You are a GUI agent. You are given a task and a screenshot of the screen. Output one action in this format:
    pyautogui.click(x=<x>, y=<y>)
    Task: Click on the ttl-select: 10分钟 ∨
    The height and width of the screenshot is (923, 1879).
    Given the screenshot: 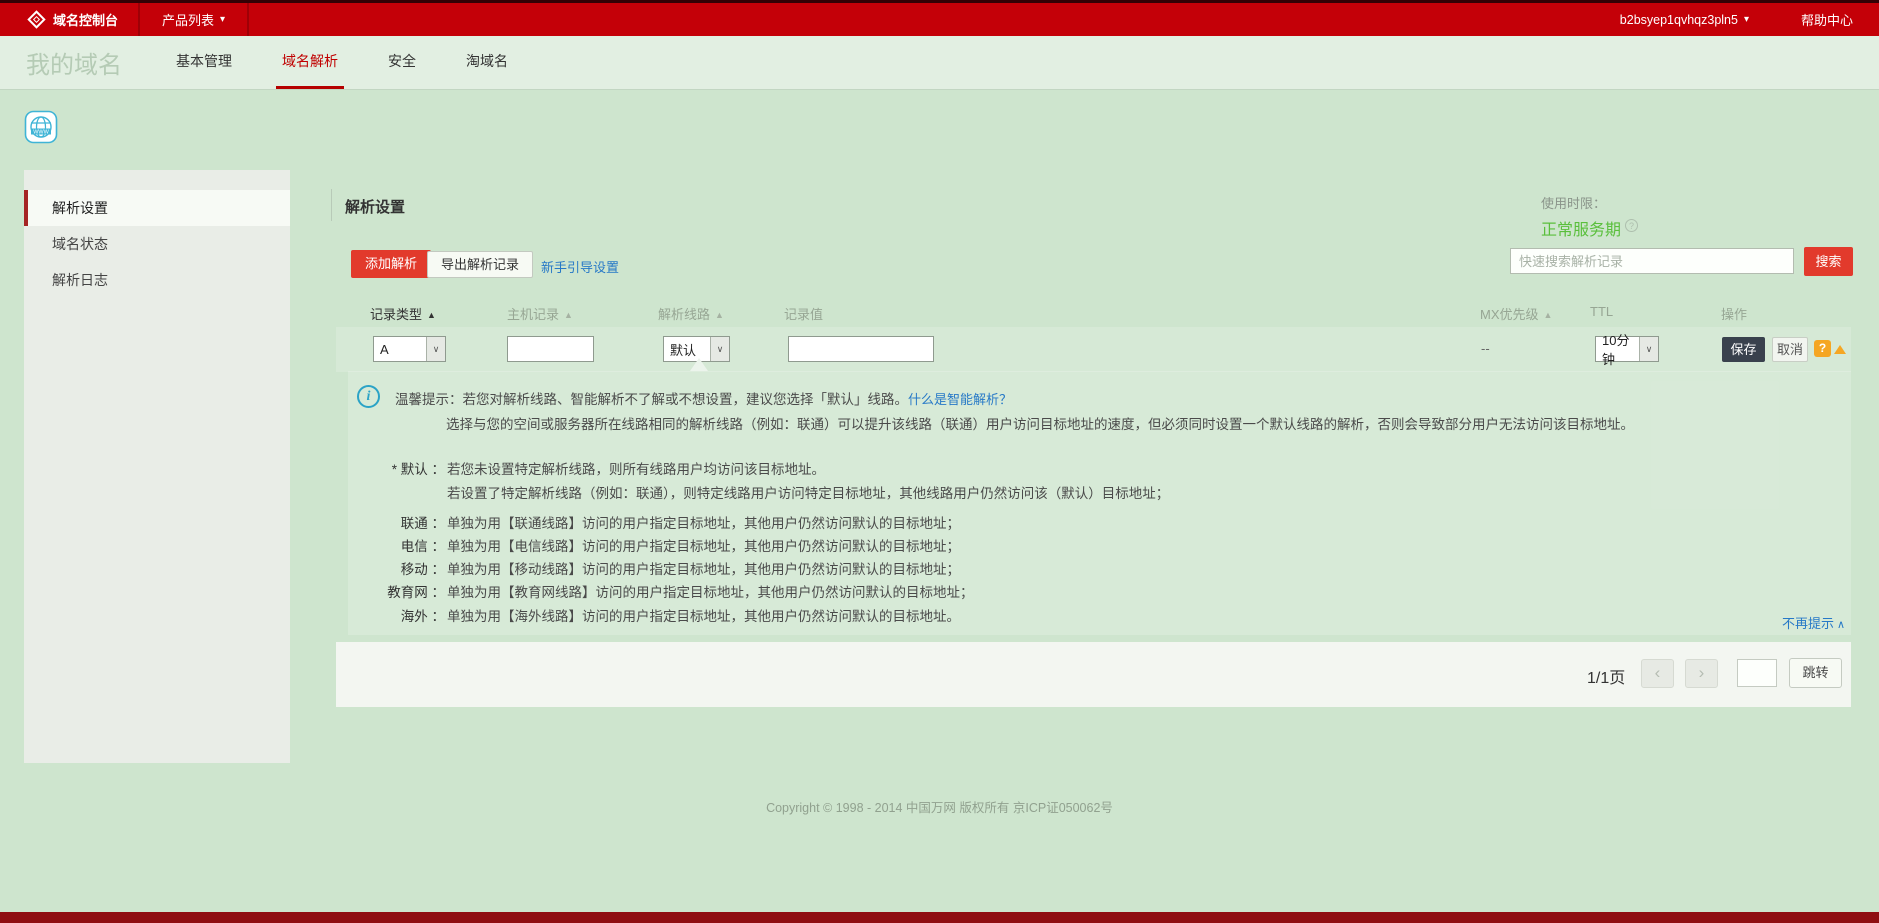 What is the action you would take?
    pyautogui.click(x=1627, y=350)
    